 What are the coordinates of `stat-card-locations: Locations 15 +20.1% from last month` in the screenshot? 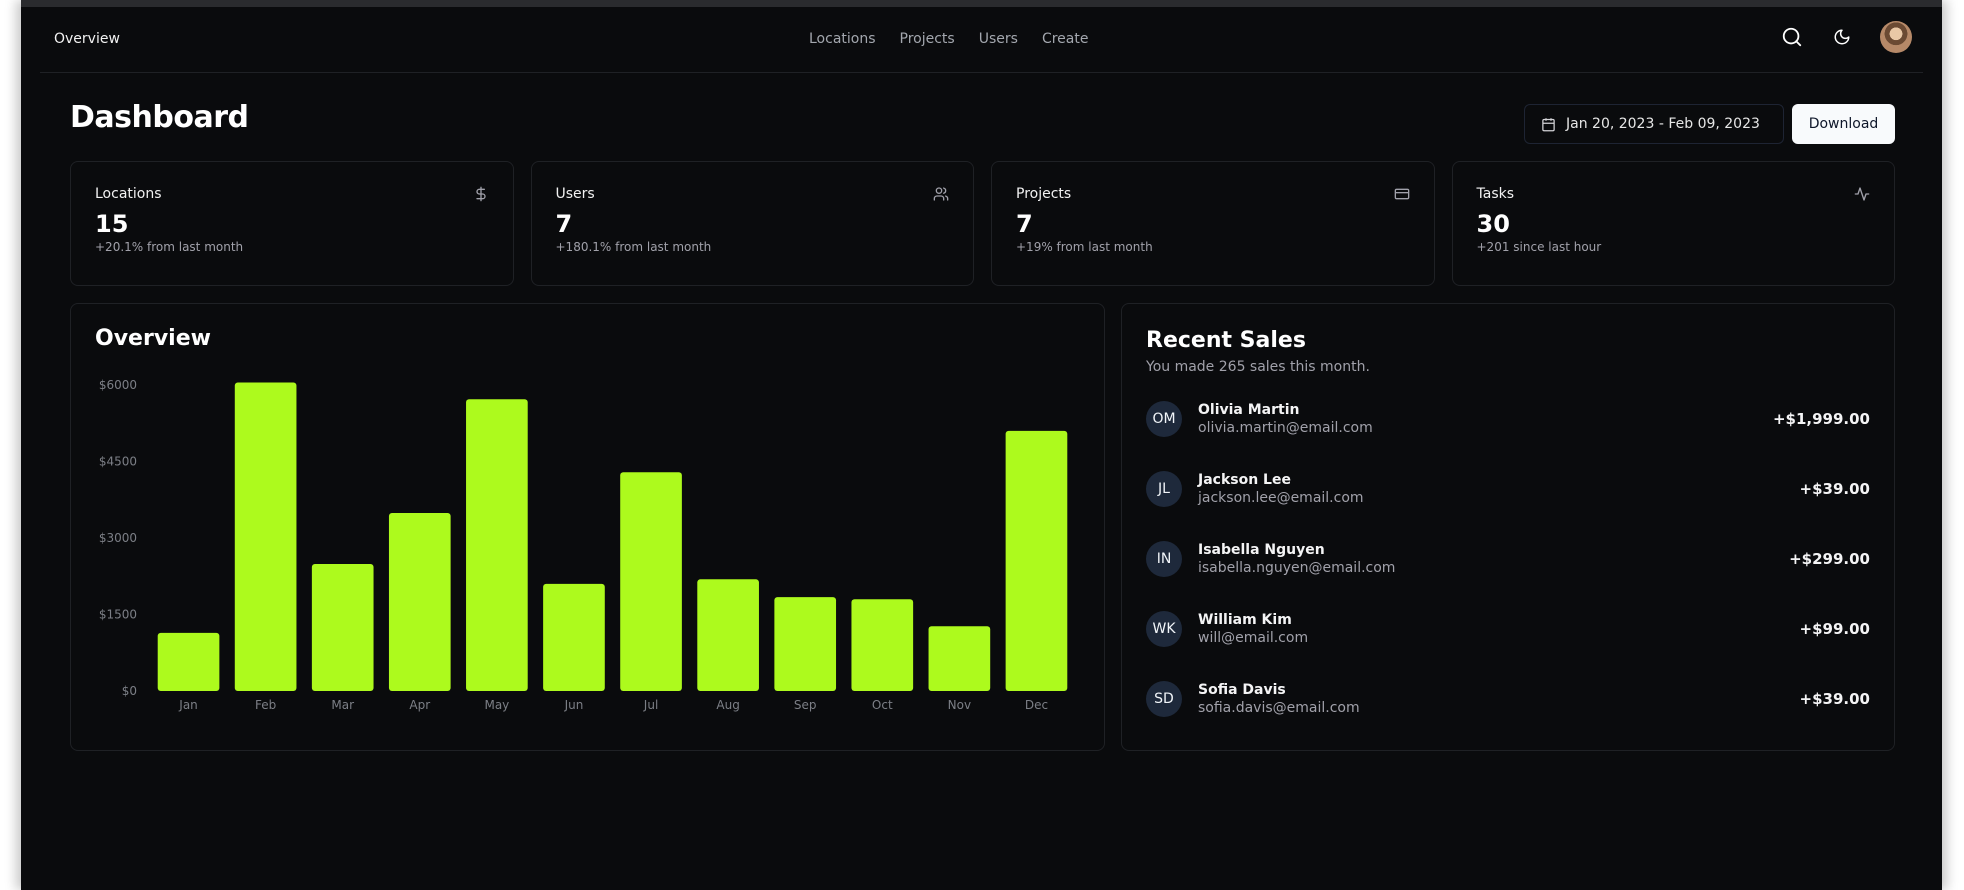 It's located at (292, 223).